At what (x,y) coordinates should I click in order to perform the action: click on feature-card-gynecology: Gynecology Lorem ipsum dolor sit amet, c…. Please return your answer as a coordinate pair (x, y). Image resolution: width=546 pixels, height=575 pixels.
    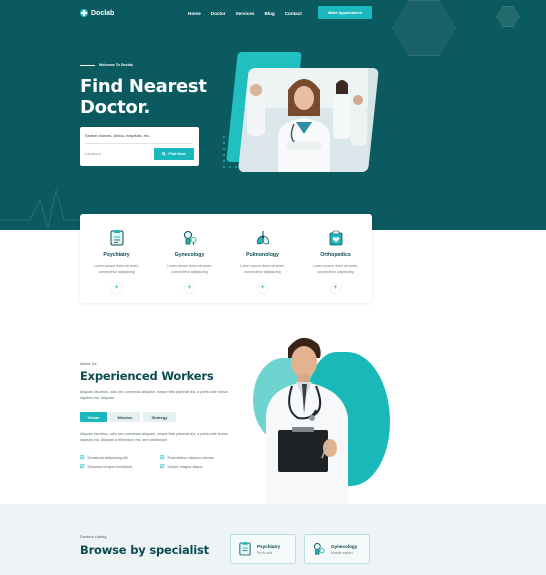
    Looking at the image, I should click on (189, 258).